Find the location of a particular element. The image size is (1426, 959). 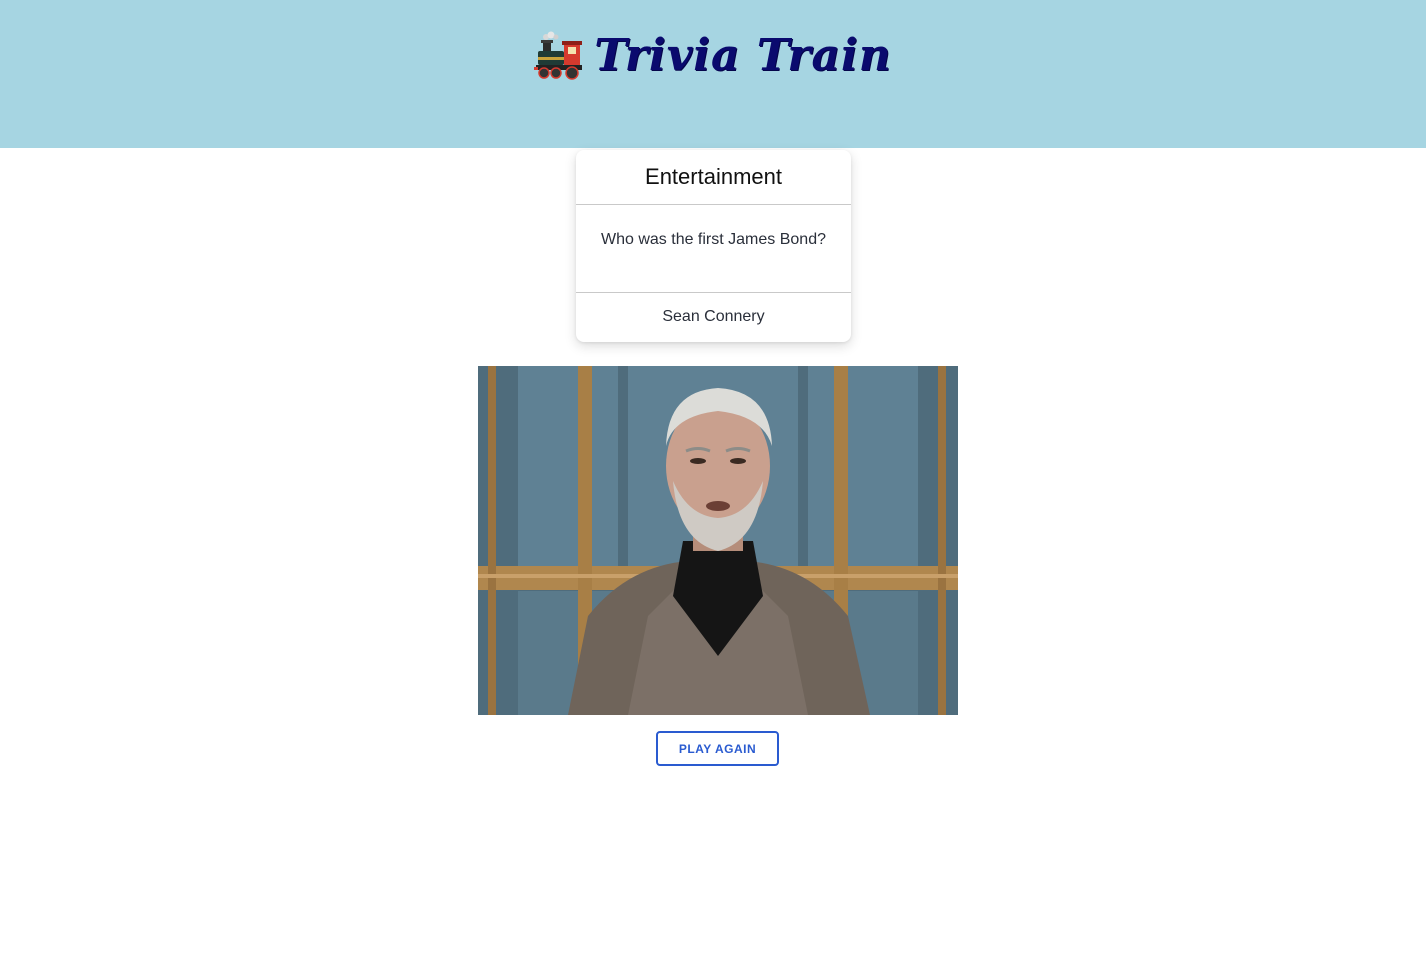

brand: Trivia Train is located at coordinates (713, 56).